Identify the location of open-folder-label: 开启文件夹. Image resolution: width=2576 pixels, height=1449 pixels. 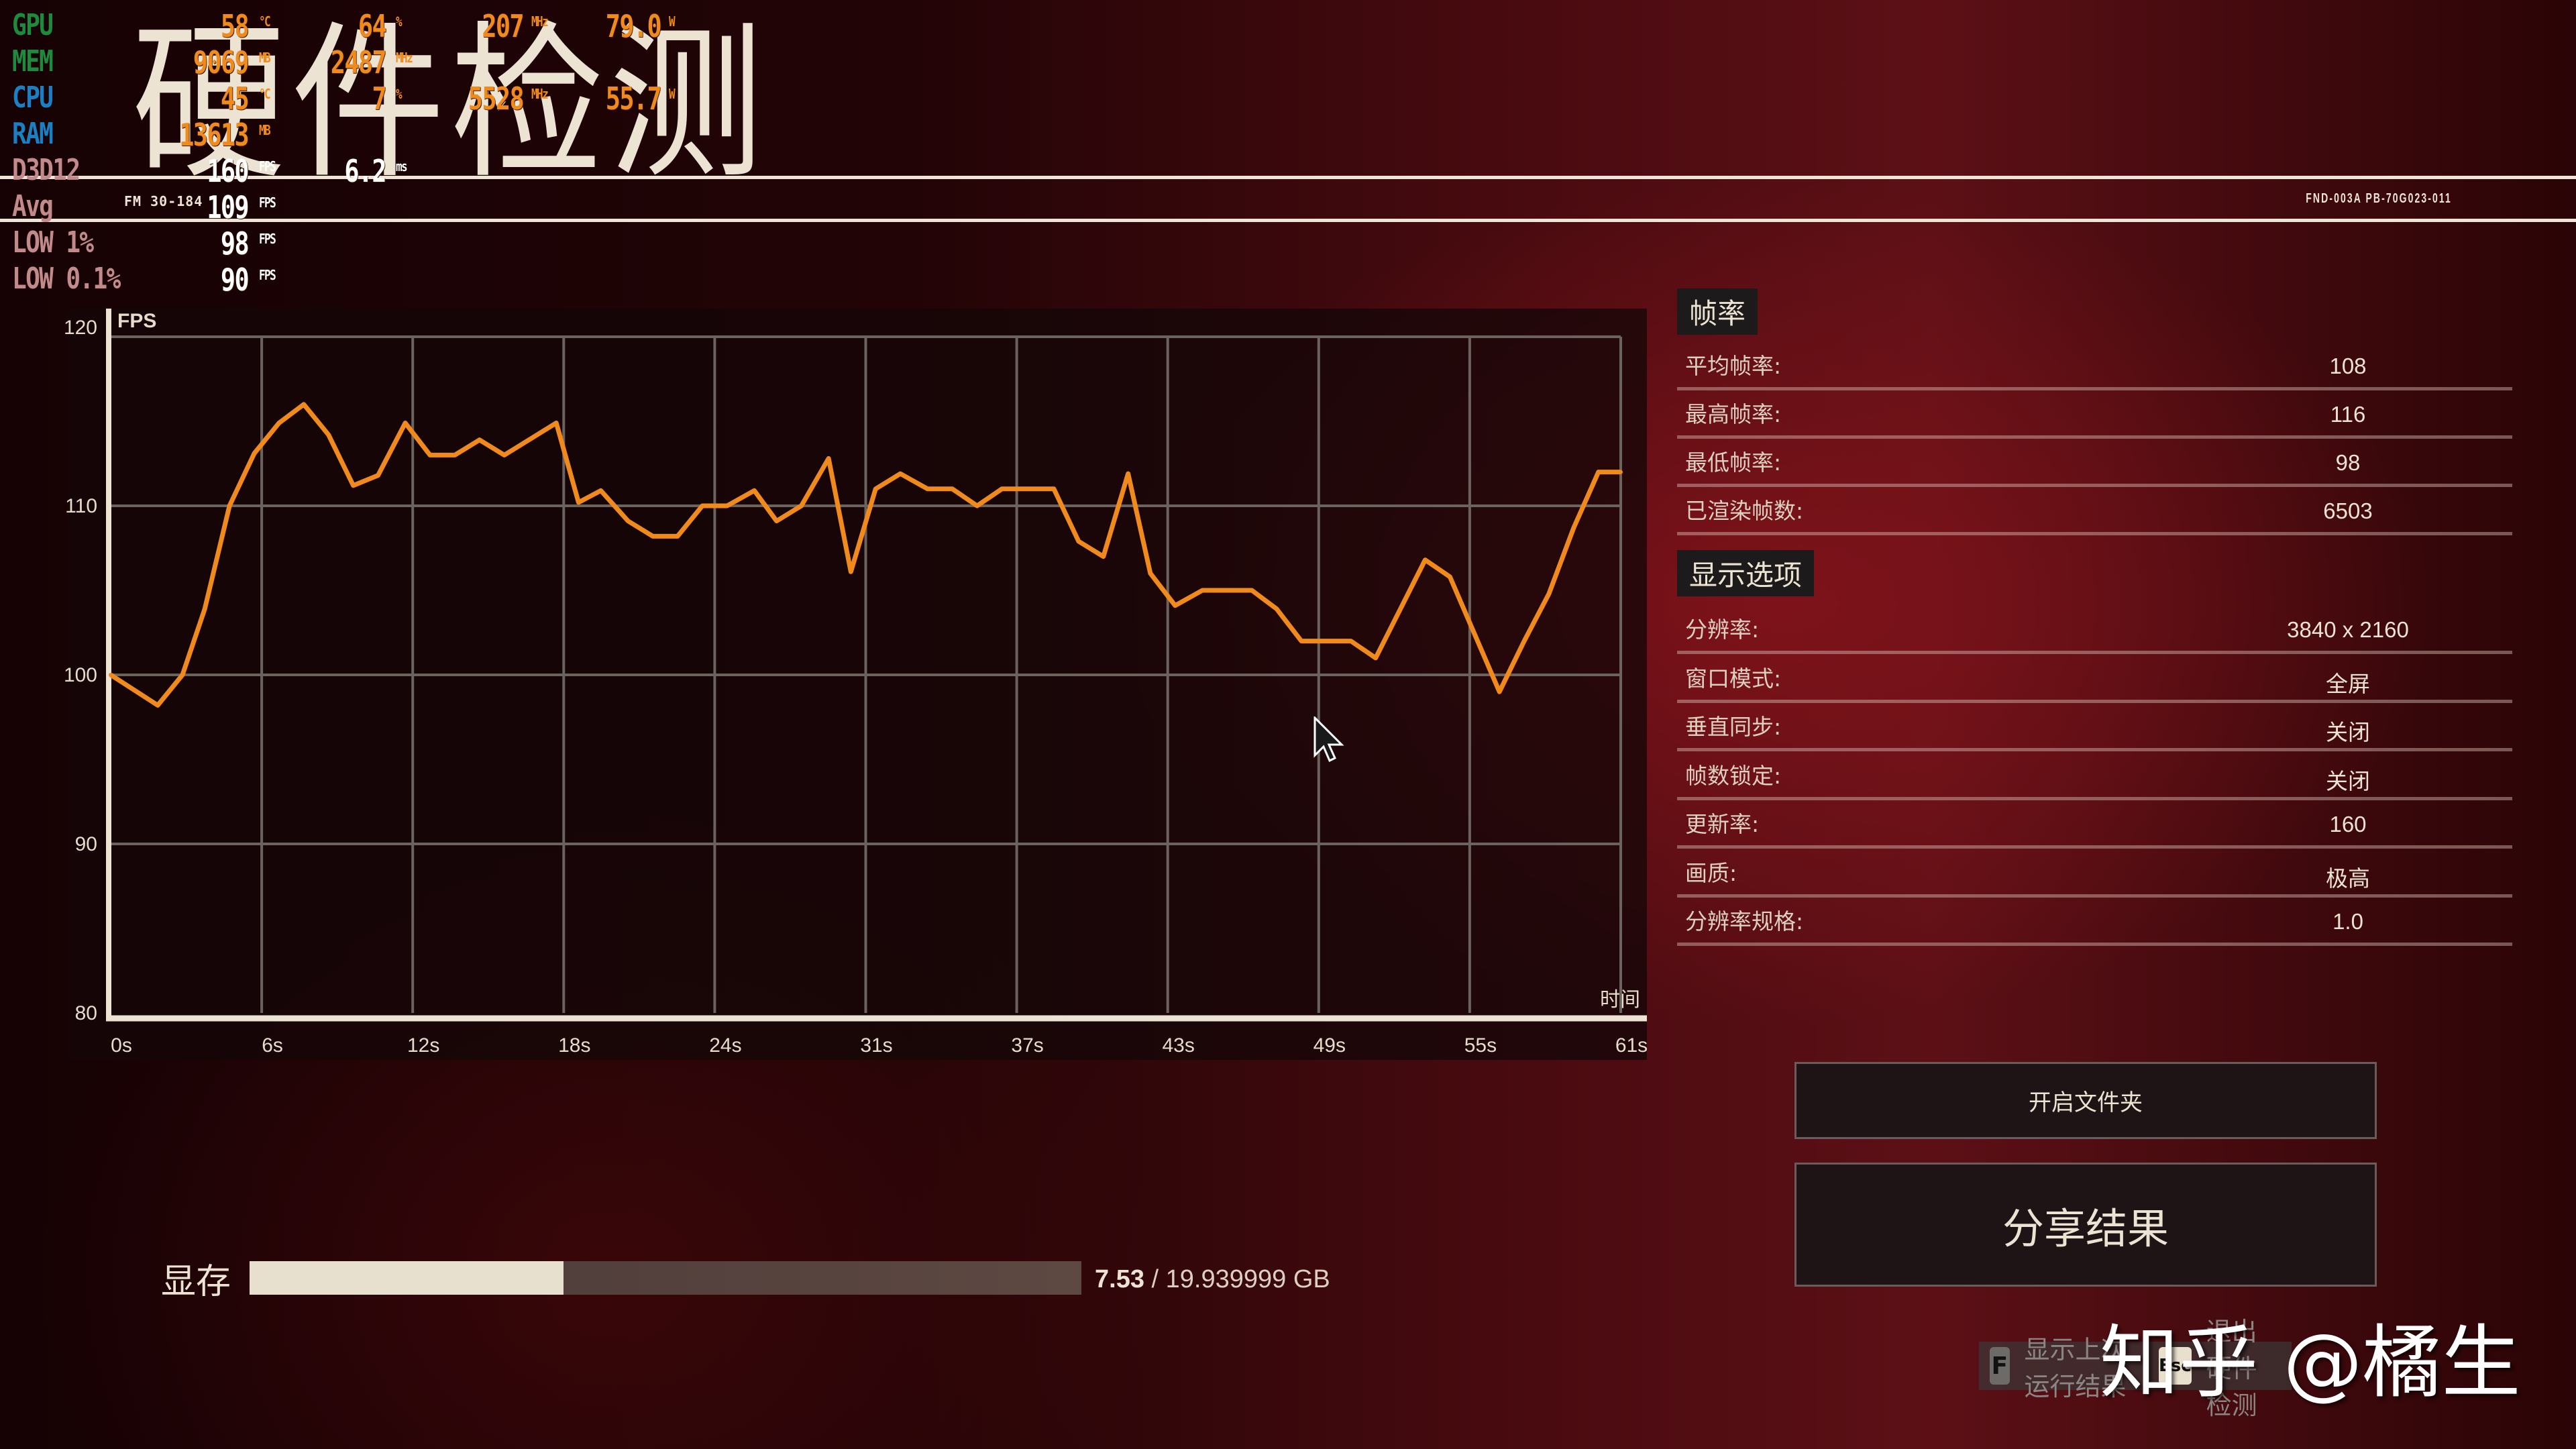
(2086, 1102).